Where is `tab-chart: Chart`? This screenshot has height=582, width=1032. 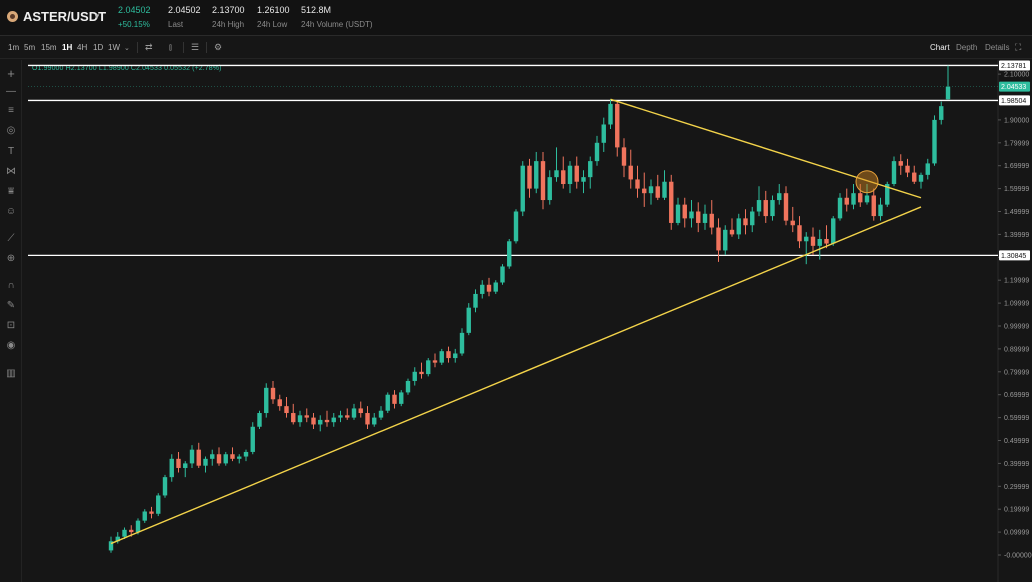
tab-chart: Chart is located at coordinates (940, 47).